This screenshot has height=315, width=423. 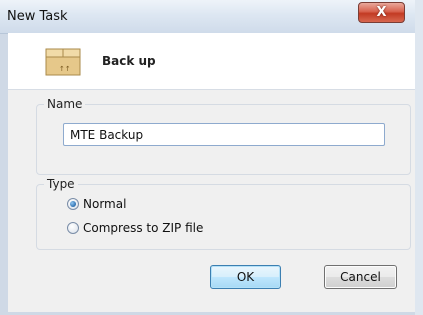 I want to click on task-name-input, so click(x=224, y=134).